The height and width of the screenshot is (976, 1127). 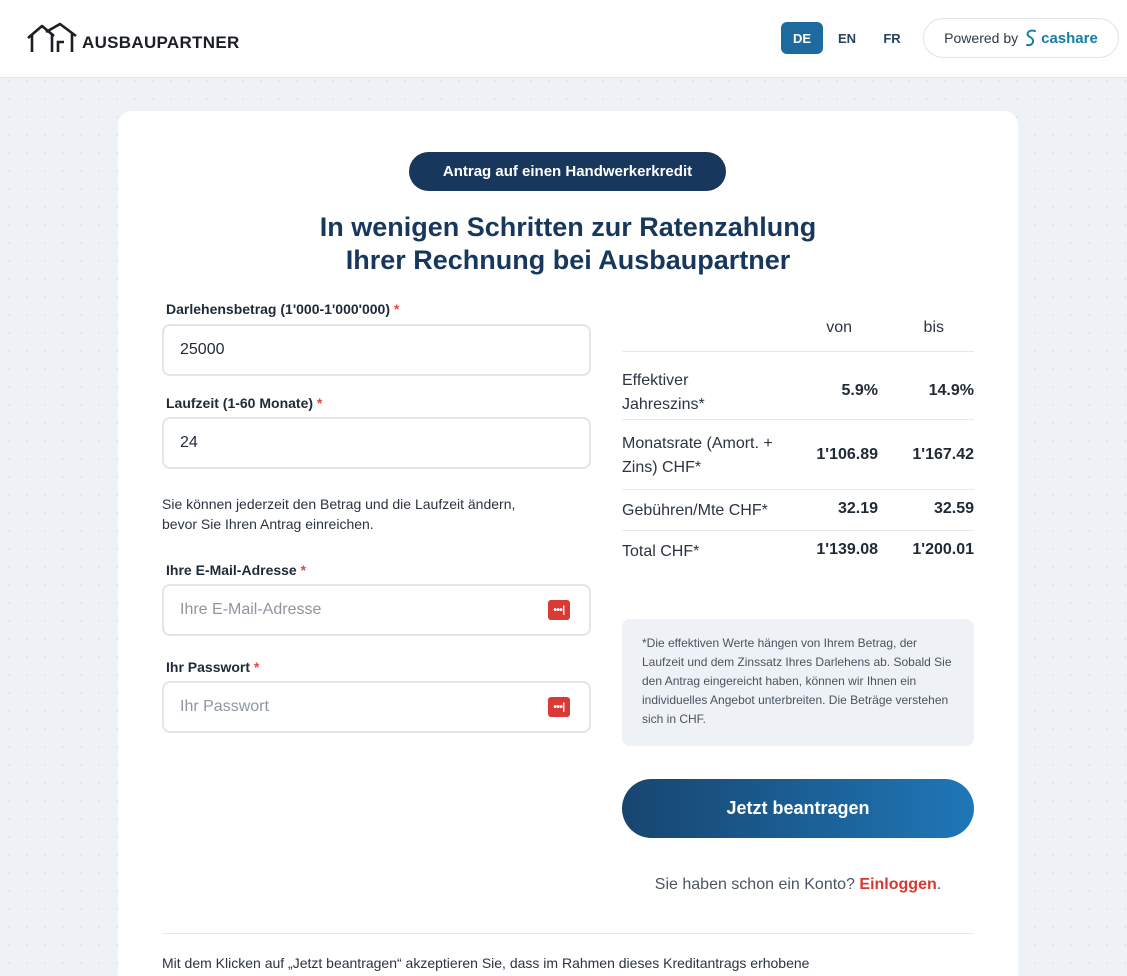 What do you see at coordinates (1021, 38) in the screenshot?
I see `powered-by-badge: Powered by cashare` at bounding box center [1021, 38].